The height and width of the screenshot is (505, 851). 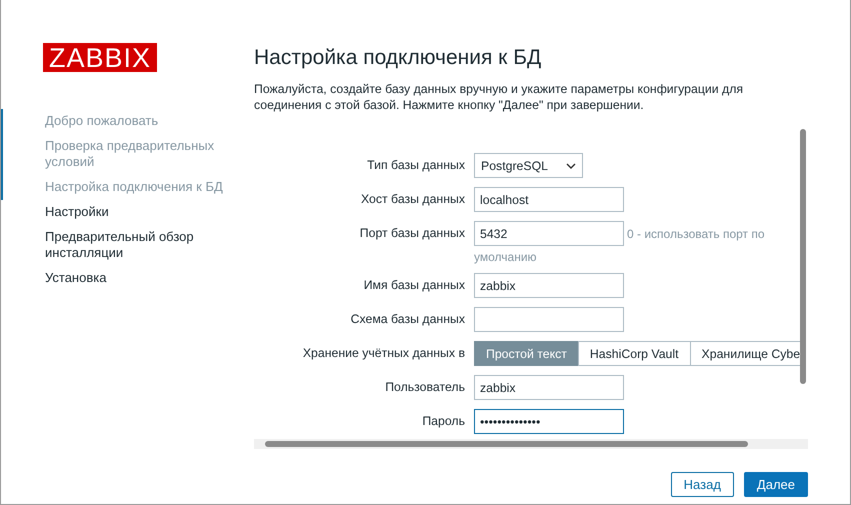 I want to click on input-field: localhost, so click(x=549, y=199).